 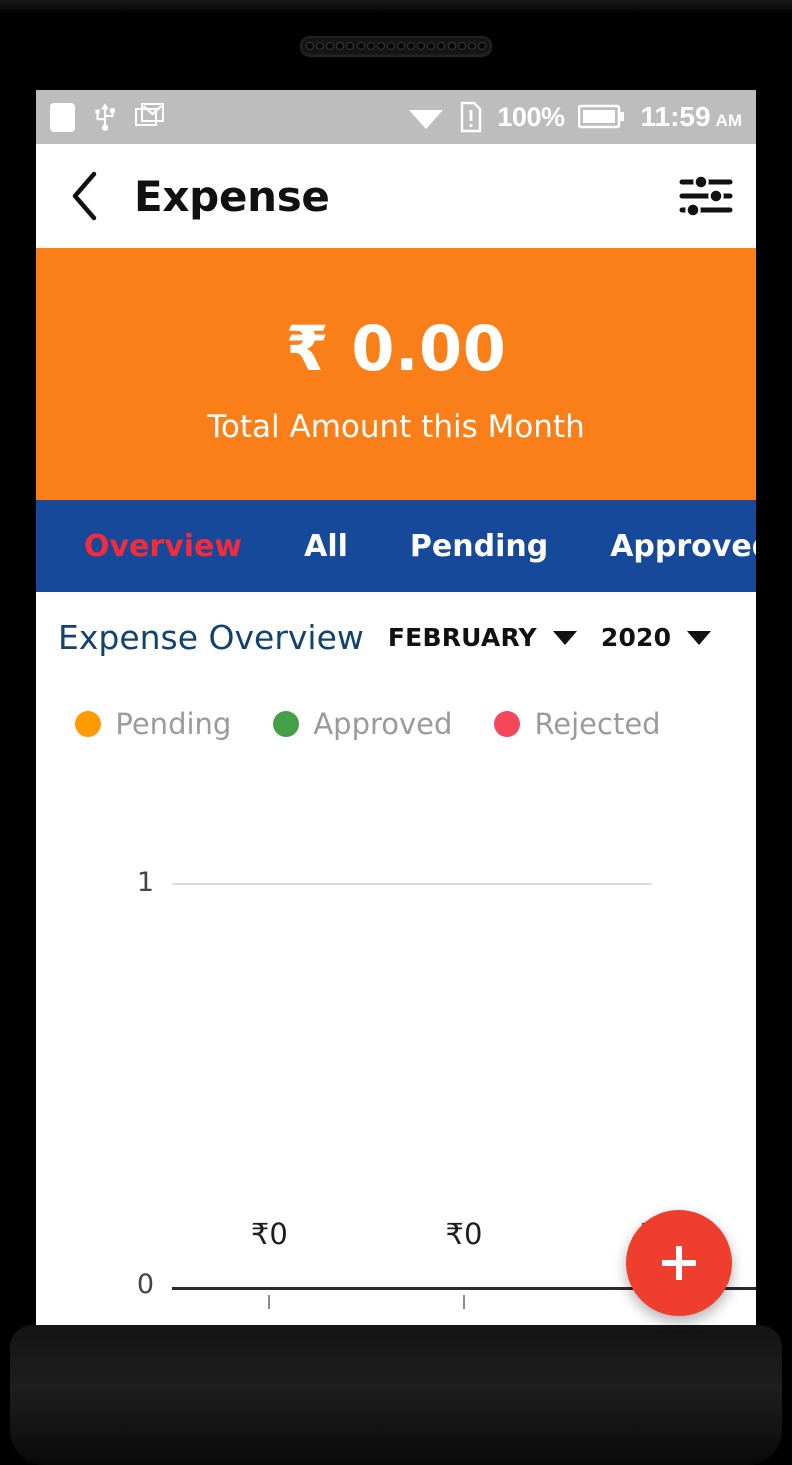 I want to click on month-dropdown-value: FEBRUARY, so click(x=462, y=637).